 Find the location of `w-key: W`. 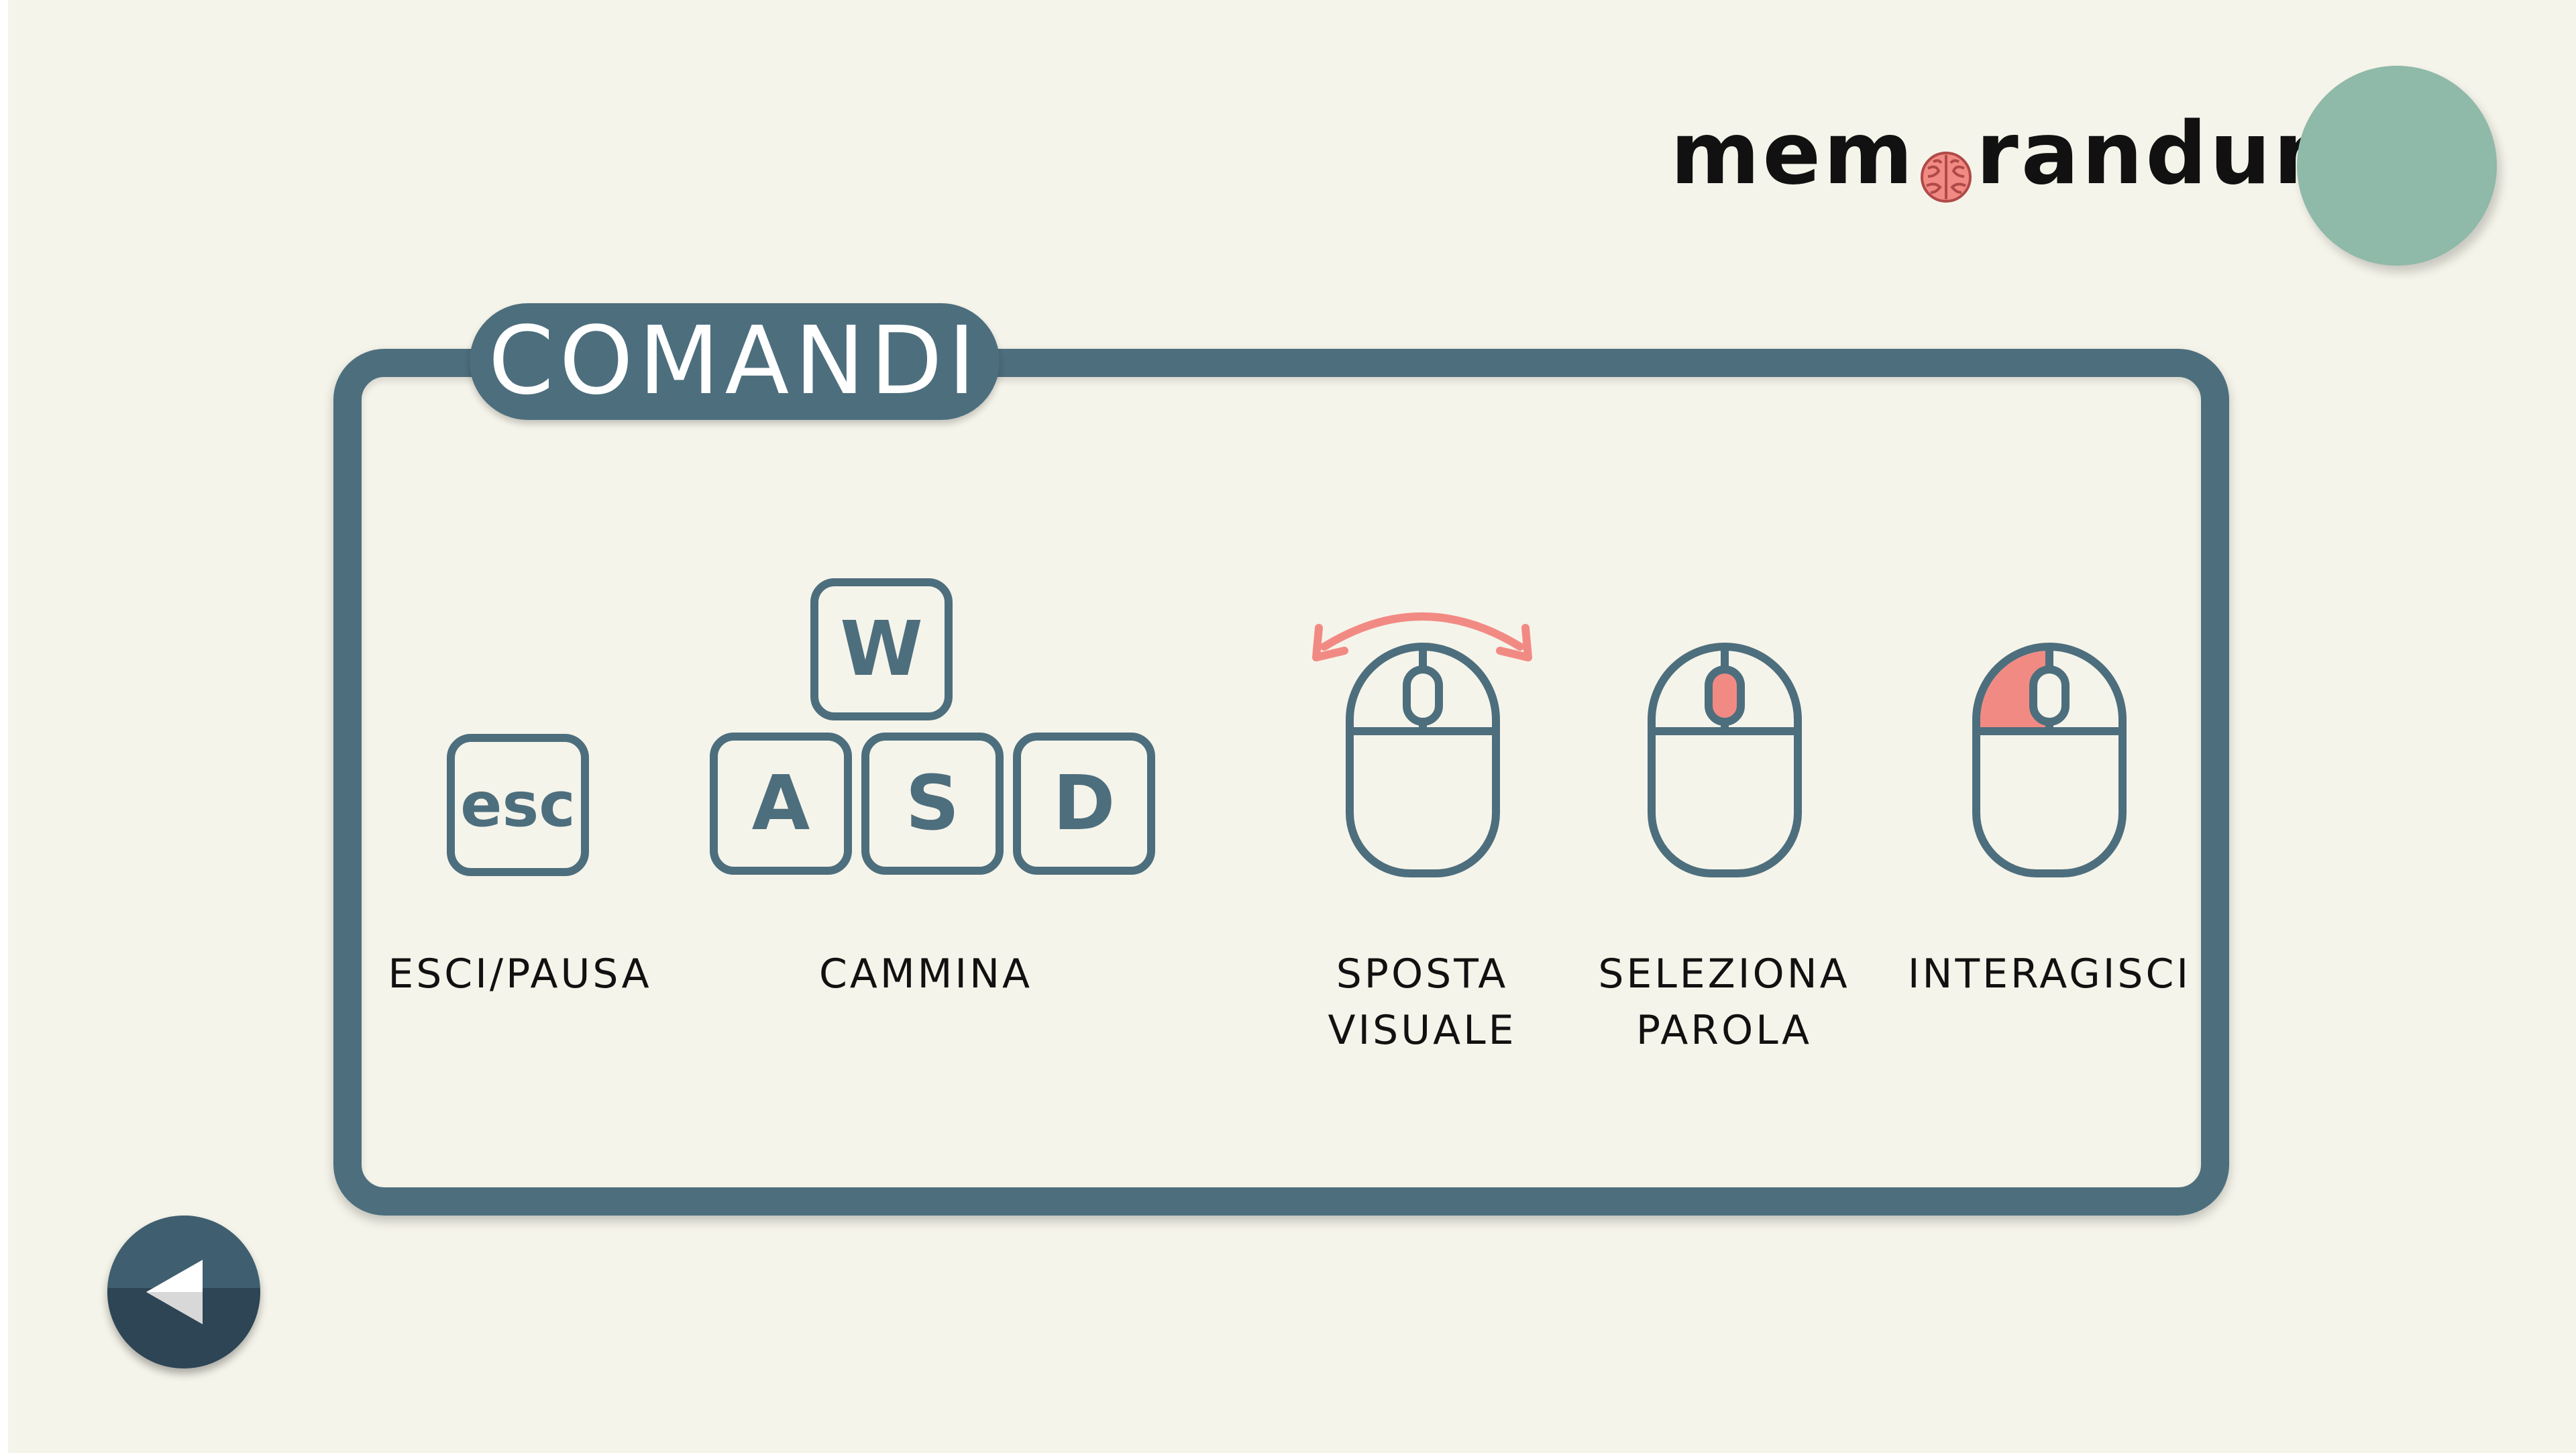

w-key: W is located at coordinates (881, 649).